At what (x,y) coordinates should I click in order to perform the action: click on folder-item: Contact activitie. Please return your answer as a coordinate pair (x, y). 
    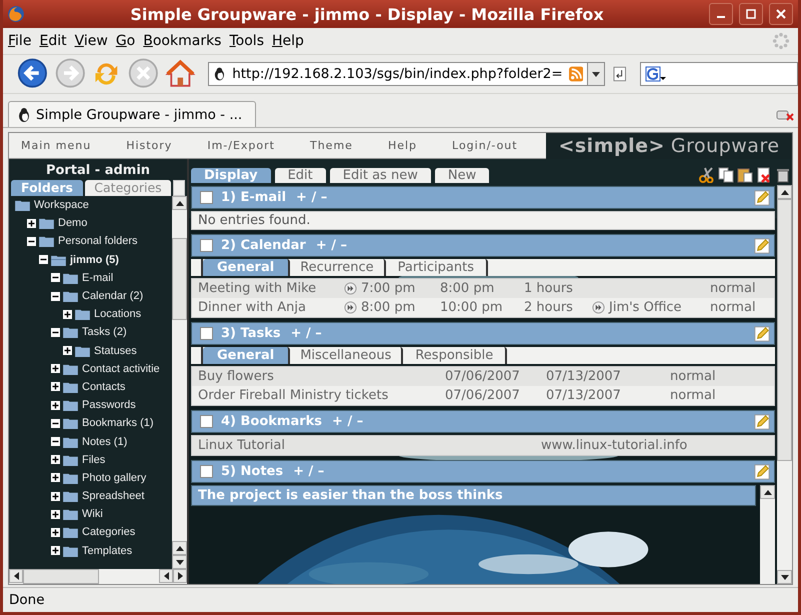
    Looking at the image, I should click on (121, 368).